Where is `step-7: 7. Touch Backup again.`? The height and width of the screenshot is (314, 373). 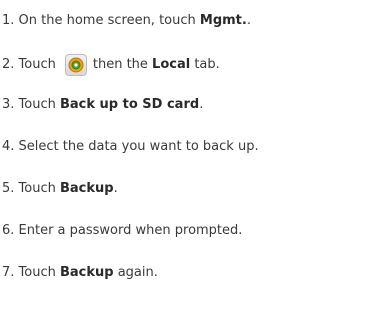
step-7: 7. Touch Backup again. is located at coordinates (80, 273).